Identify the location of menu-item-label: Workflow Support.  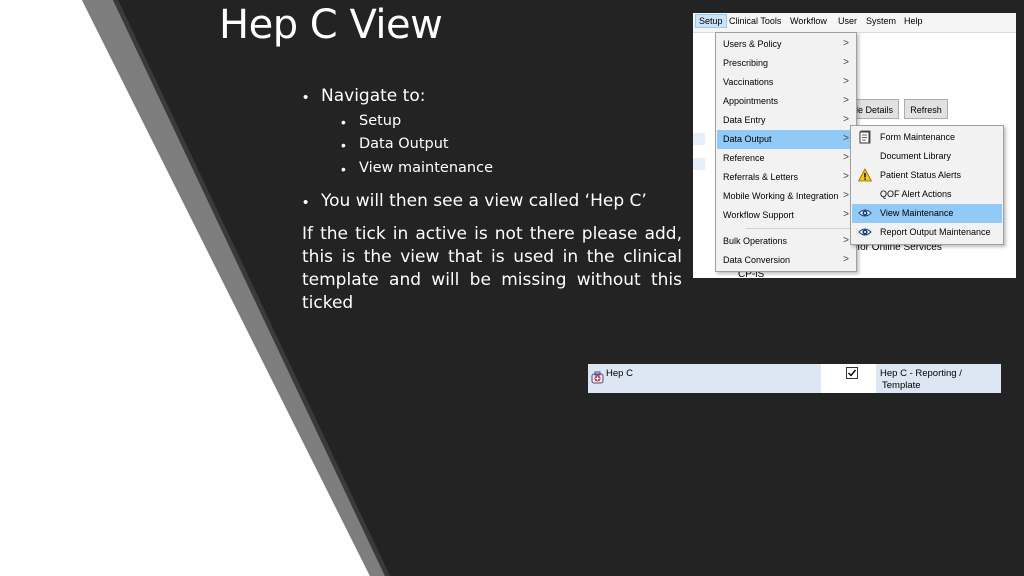
(758, 215).